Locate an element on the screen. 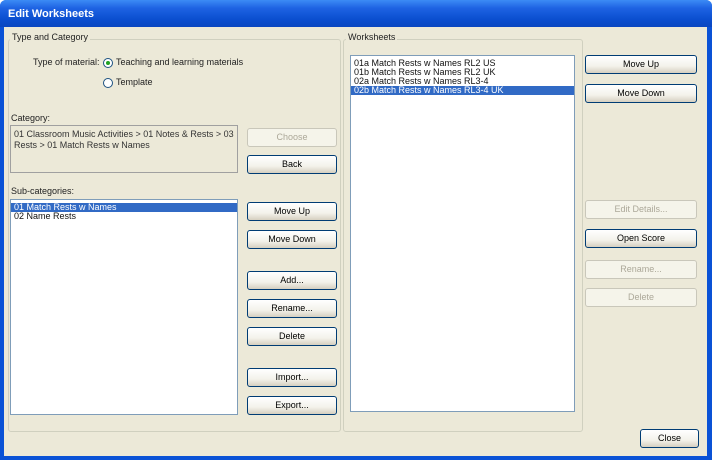 This screenshot has height=460, width=712. radio-template is located at coordinates (108, 83).